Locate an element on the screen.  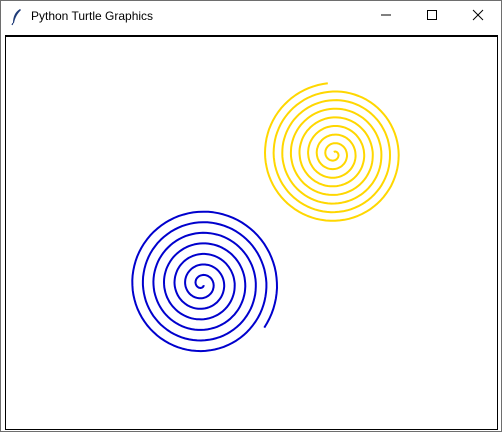
close-icon is located at coordinates (478, 17).